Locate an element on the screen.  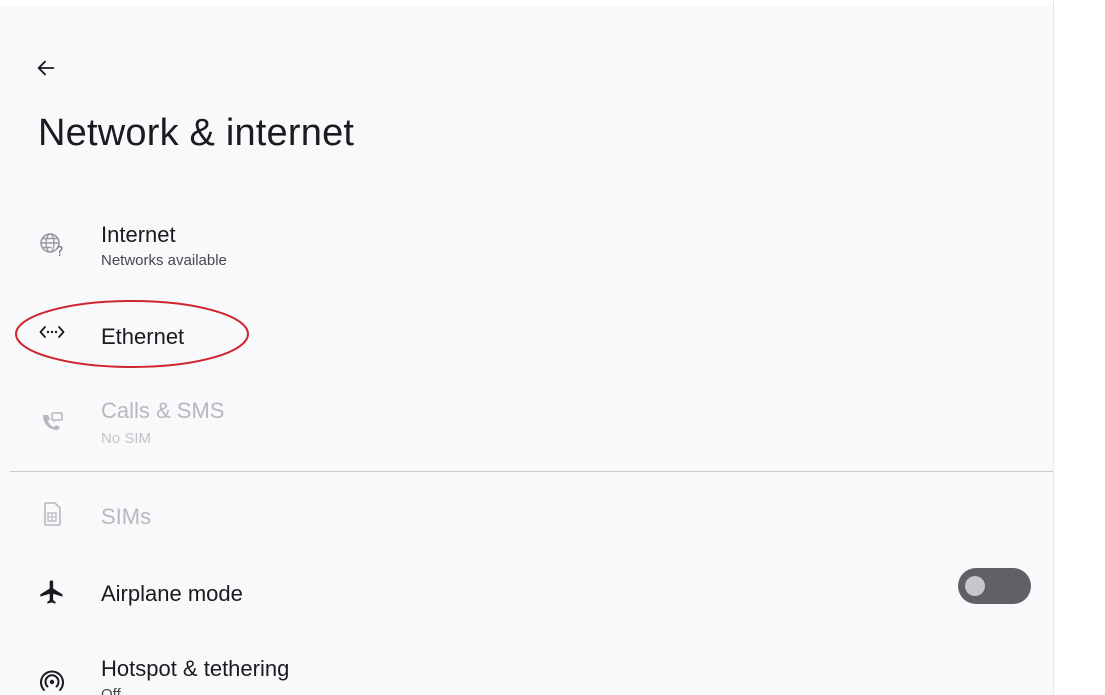
hotspot-icon is located at coordinates (52, 681).